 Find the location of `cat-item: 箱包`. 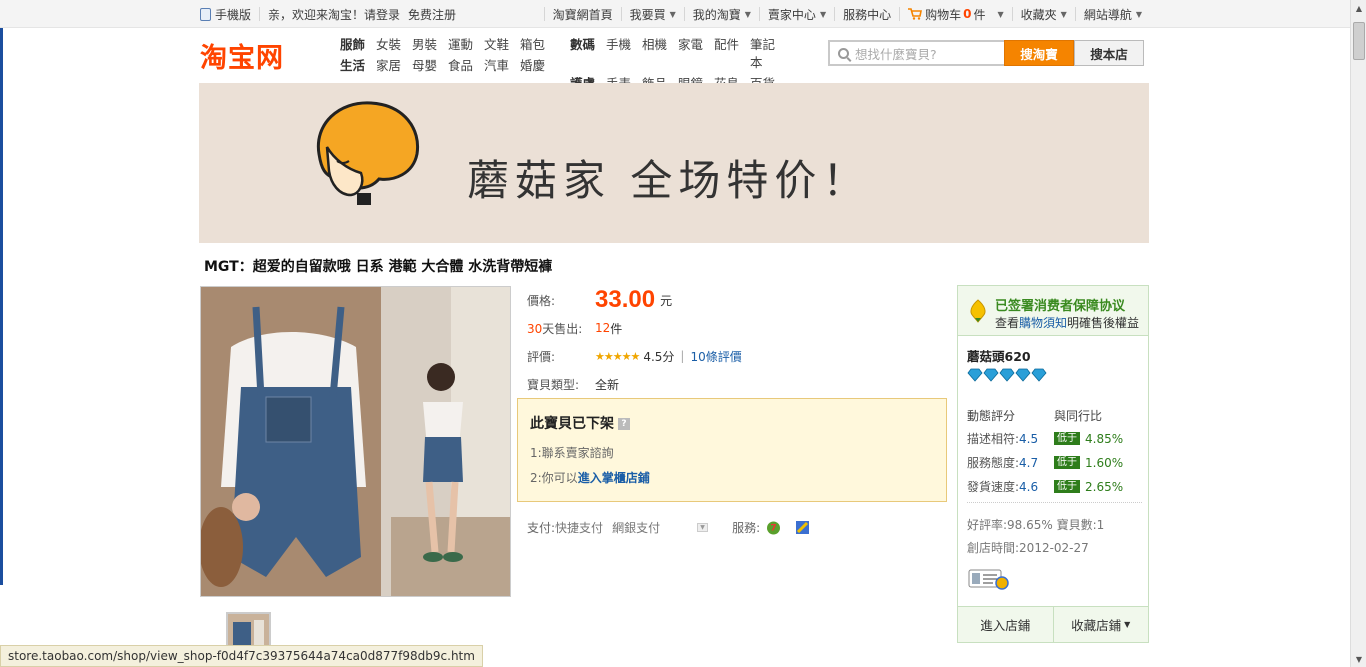

cat-item: 箱包 is located at coordinates (538, 45).